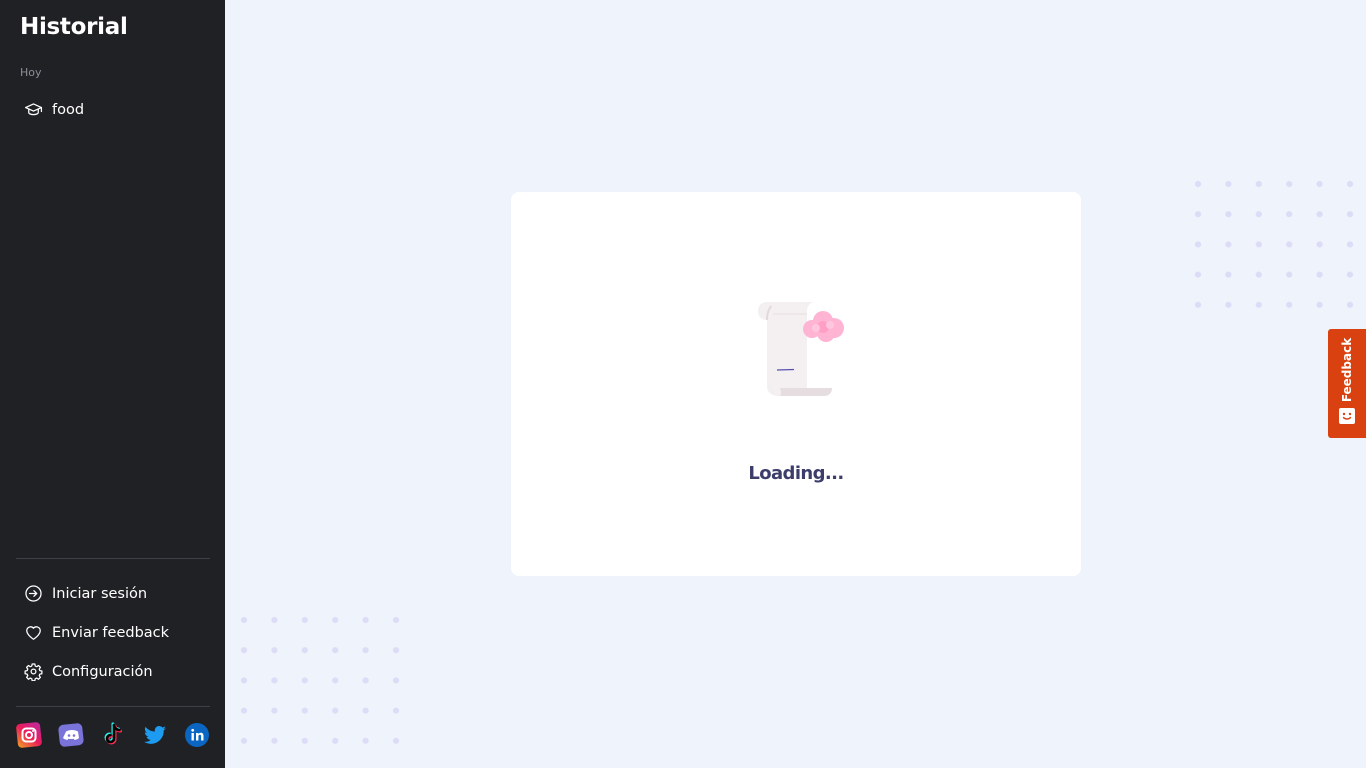 This screenshot has width=1366, height=768. Describe the element at coordinates (33, 593) in the screenshot. I see `login-icon` at that location.